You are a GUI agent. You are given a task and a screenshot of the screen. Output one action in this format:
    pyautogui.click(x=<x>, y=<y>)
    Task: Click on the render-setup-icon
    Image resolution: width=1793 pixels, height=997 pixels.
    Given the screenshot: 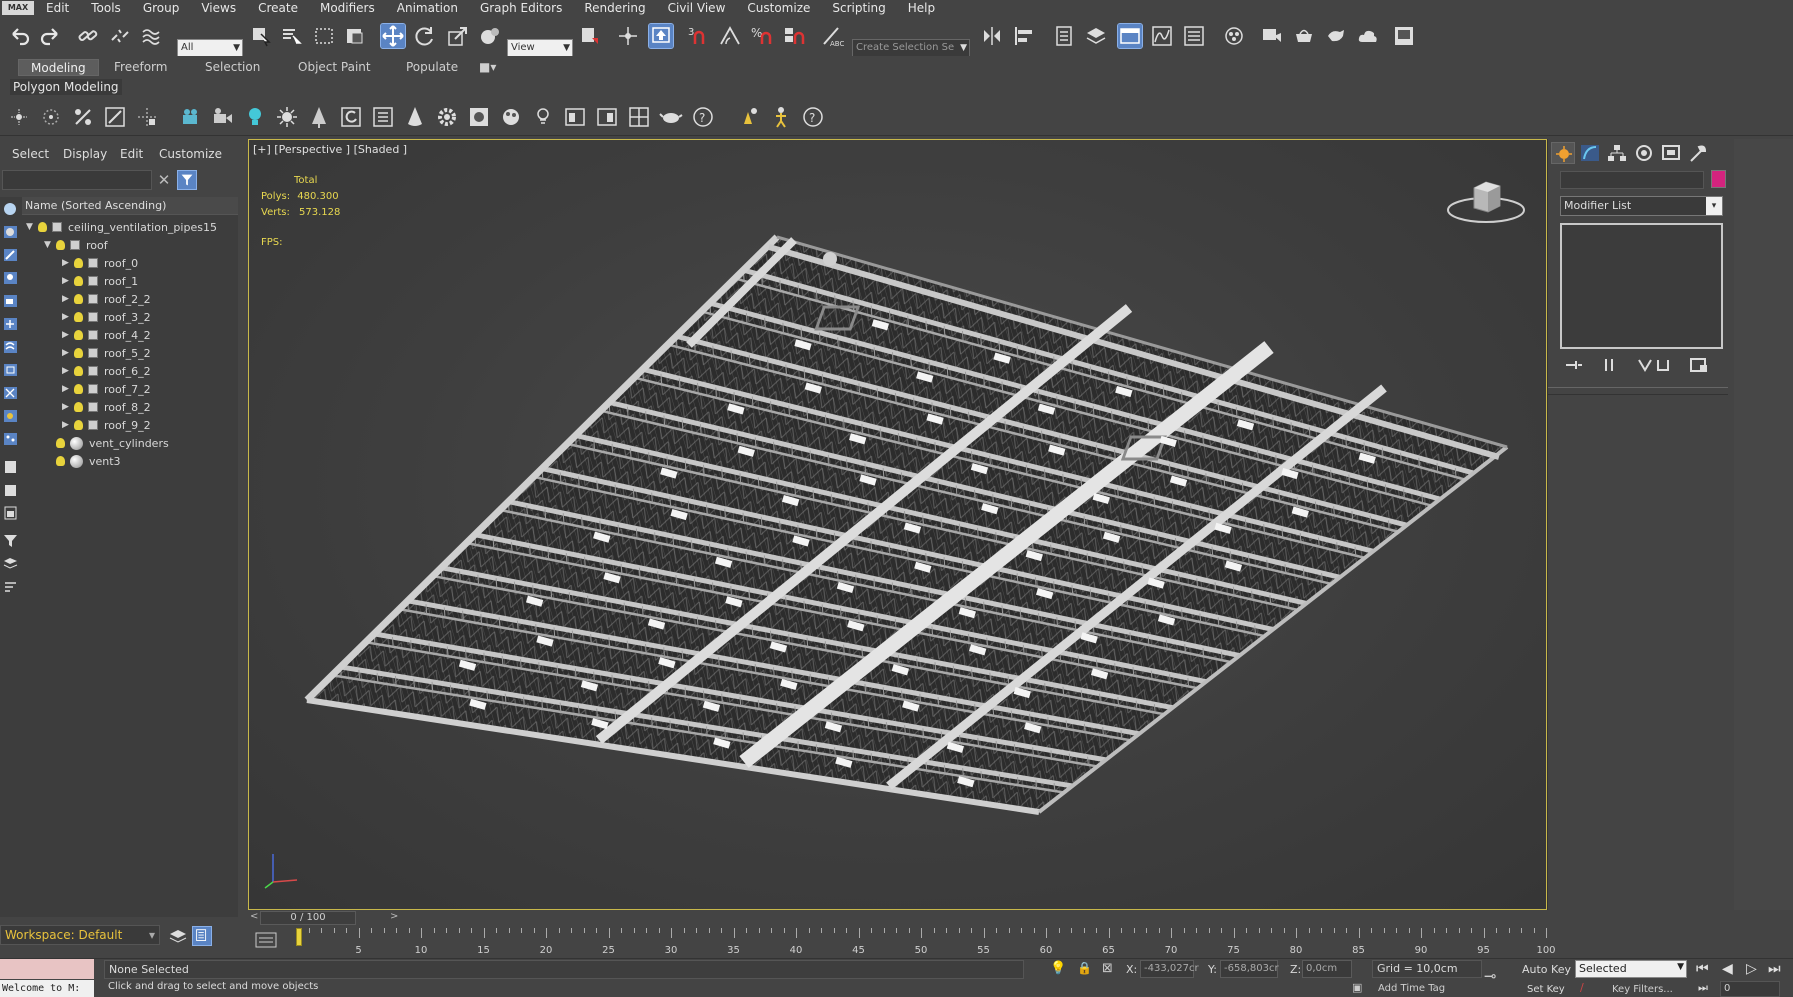 What is the action you would take?
    pyautogui.click(x=1272, y=36)
    